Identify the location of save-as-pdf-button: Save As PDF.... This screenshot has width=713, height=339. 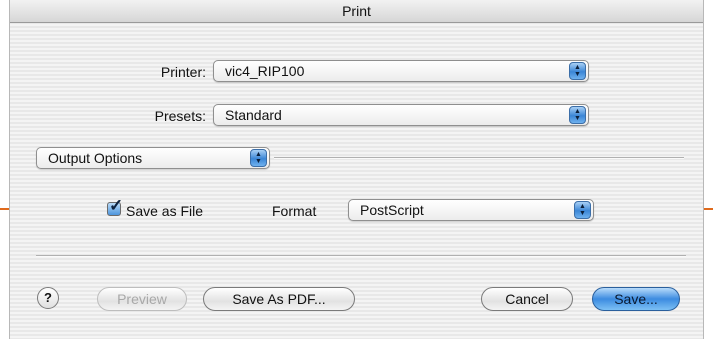
(279, 299).